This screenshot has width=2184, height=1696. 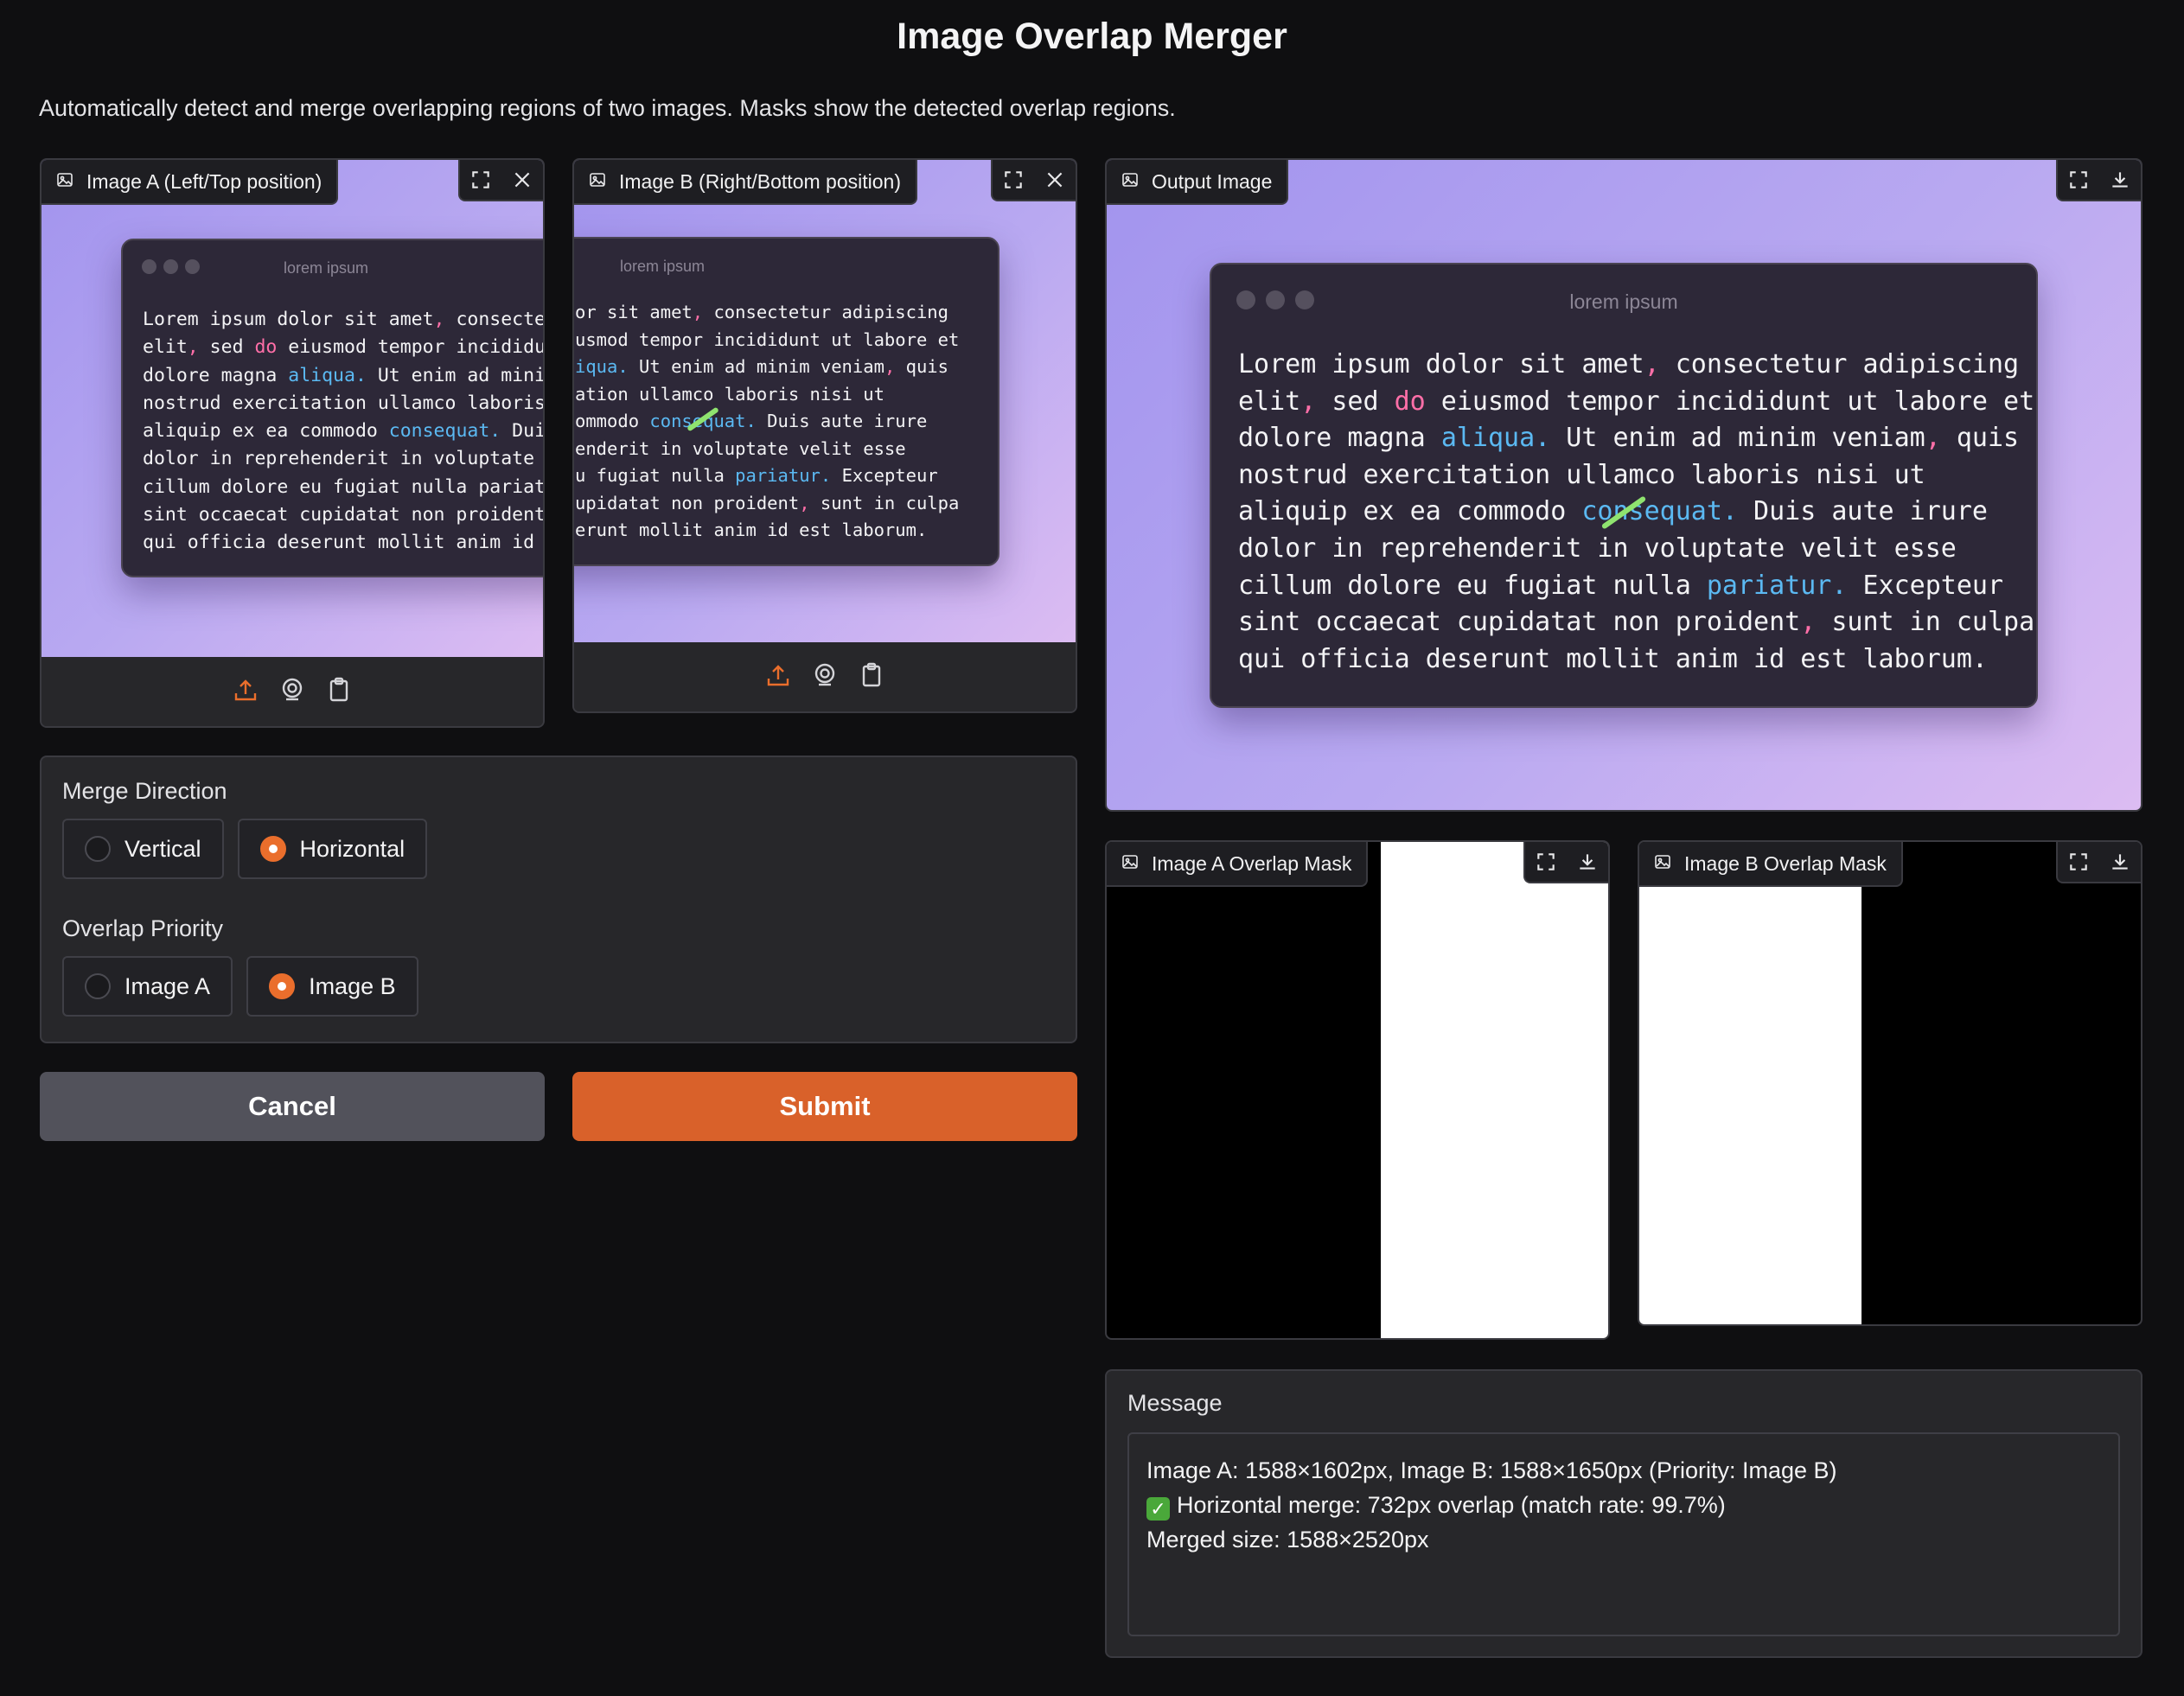 I want to click on output-controls, so click(x=2098, y=180).